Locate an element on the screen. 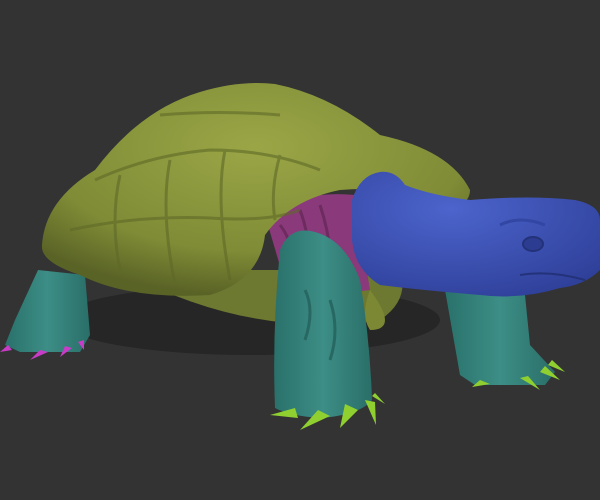 This screenshot has width=600, height=500. rear-left-leg is located at coordinates (45, 315).